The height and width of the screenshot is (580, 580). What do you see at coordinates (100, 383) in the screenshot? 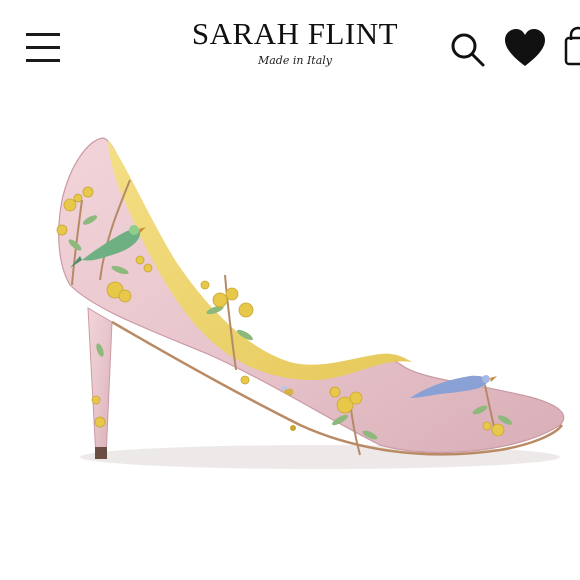
I see `stiletto-heel` at bounding box center [100, 383].